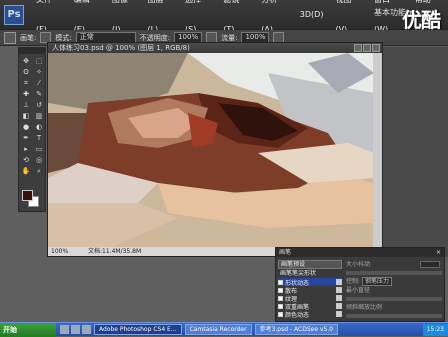 This screenshot has width=448, height=337. What do you see at coordinates (280, 298) in the screenshot?
I see `checkbox-texture` at bounding box center [280, 298].